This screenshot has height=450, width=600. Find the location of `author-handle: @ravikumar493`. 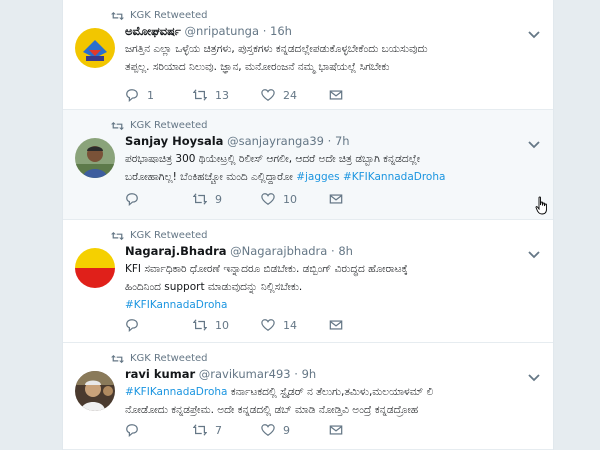

author-handle: @ravikumar493 is located at coordinates (245, 374).